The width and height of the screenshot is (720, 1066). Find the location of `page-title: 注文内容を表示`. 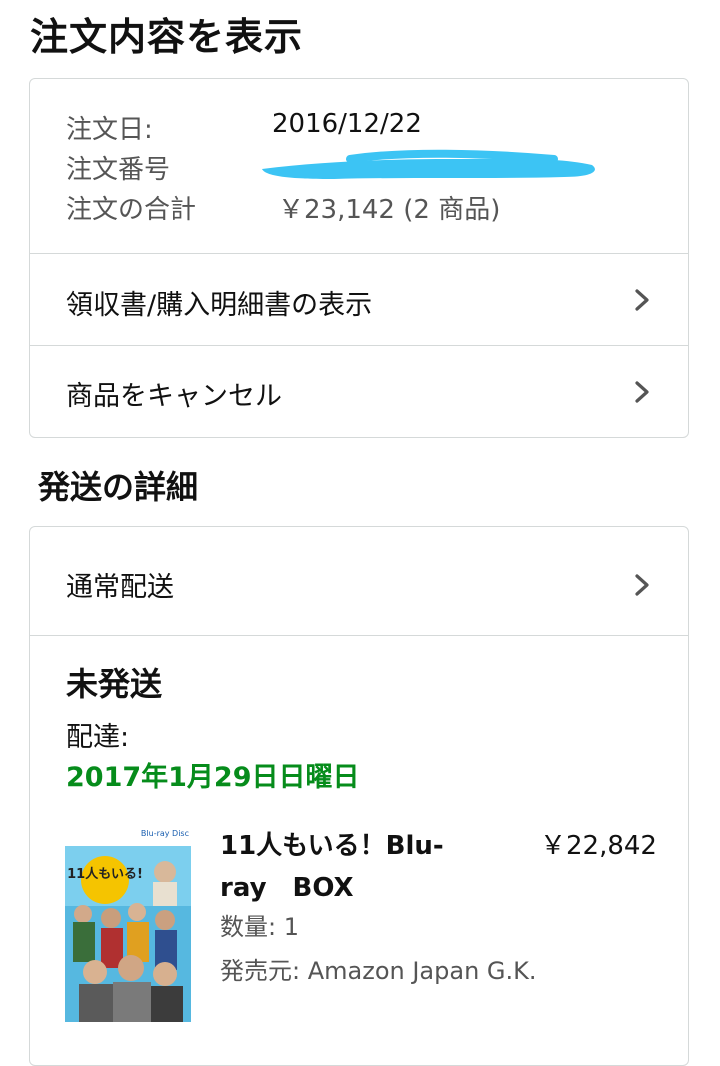

page-title: 注文内容を表示 is located at coordinates (167, 37).